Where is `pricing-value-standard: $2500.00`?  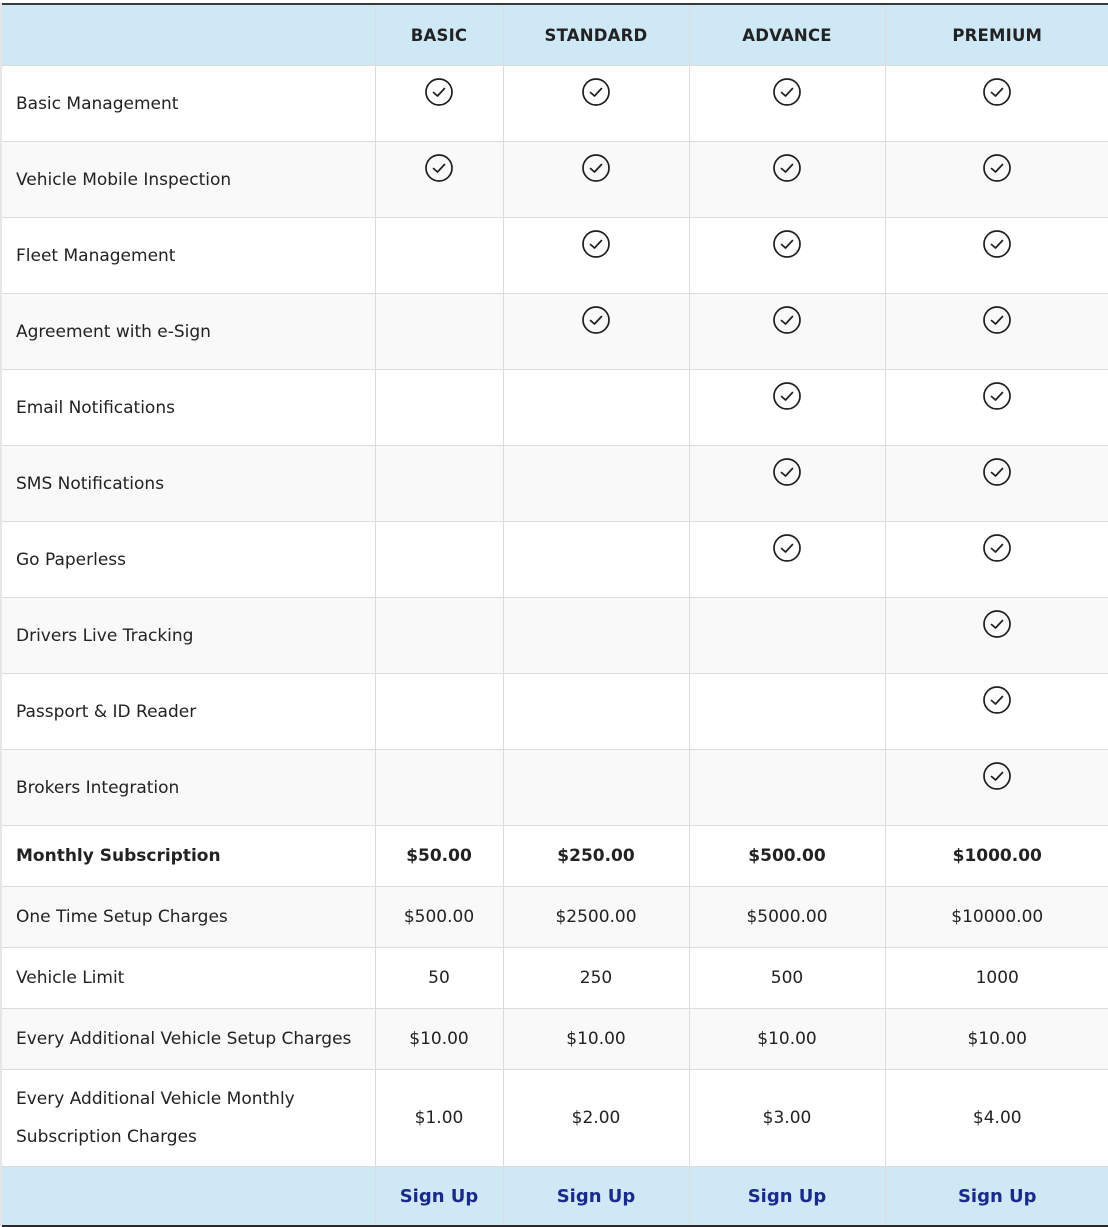 pricing-value-standard: $2500.00 is located at coordinates (596, 917).